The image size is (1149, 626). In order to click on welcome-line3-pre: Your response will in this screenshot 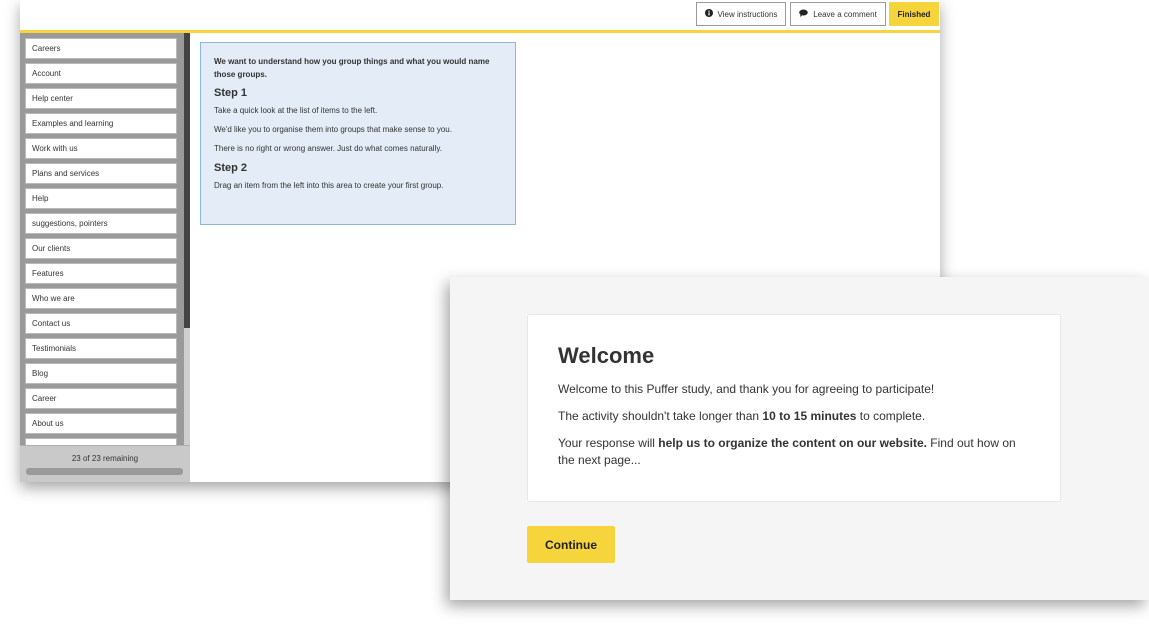, I will do `click(608, 443)`.